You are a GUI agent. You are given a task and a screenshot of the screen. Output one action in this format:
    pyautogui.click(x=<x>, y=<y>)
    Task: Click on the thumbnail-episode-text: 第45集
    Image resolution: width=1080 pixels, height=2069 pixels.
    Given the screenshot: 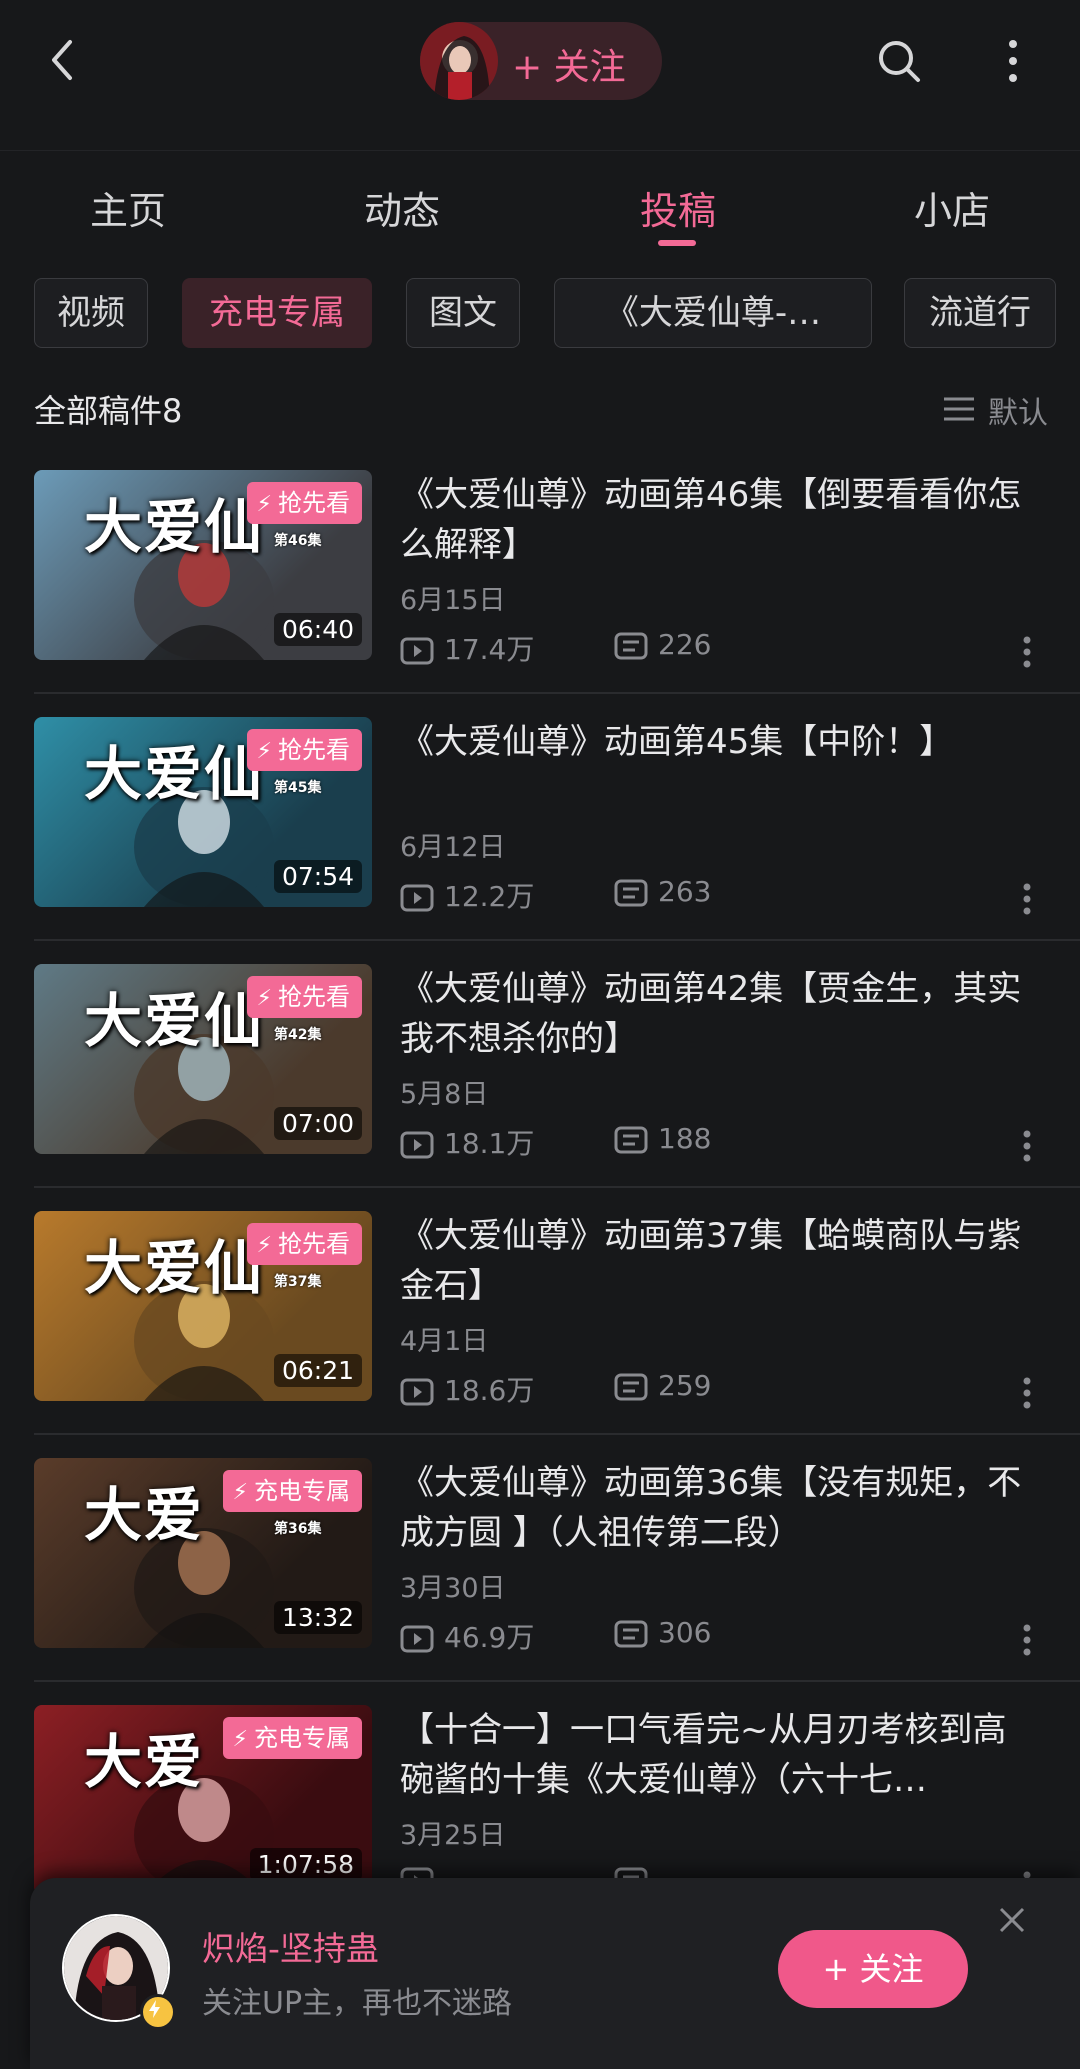 What is the action you would take?
    pyautogui.click(x=298, y=788)
    